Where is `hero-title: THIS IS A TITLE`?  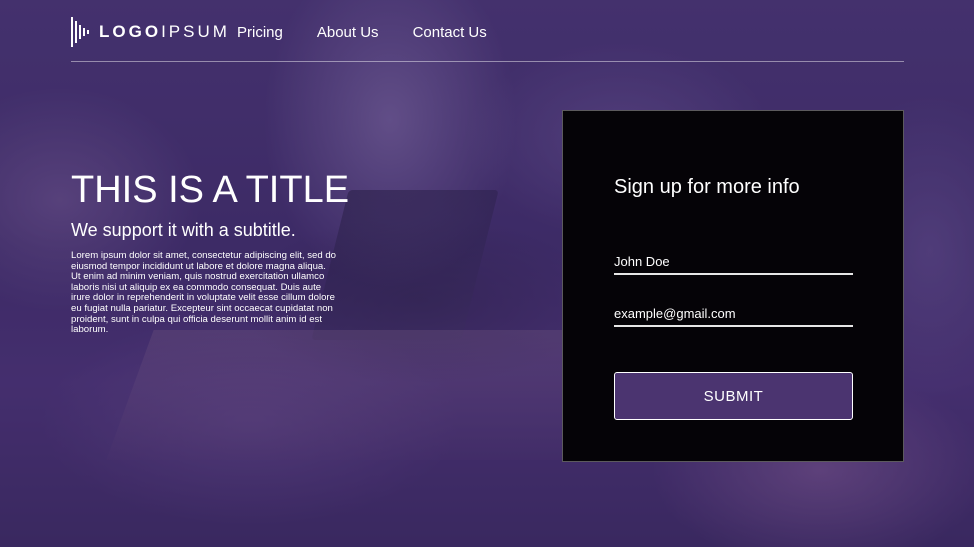 hero-title: THIS IS A TITLE is located at coordinates (210, 190).